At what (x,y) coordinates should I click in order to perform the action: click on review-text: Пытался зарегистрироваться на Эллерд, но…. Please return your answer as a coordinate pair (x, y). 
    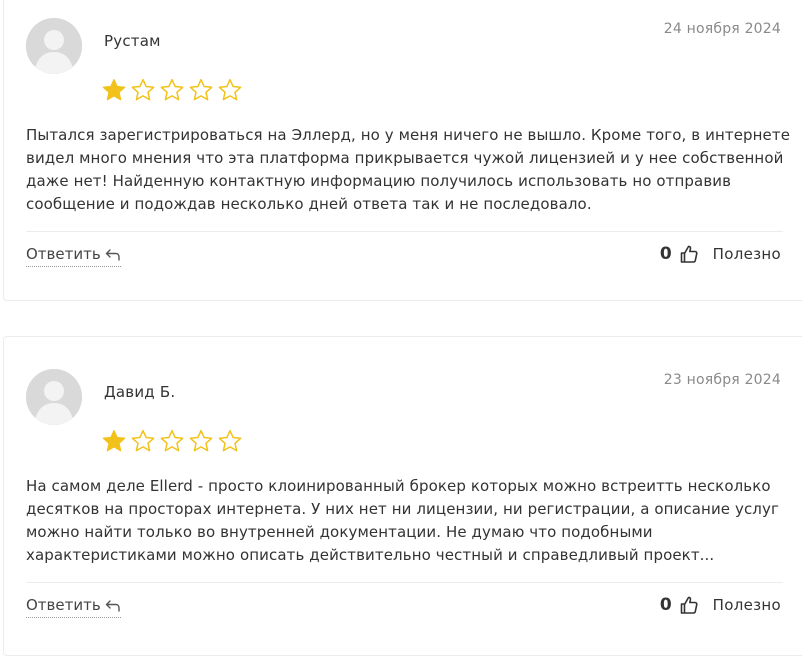
    Looking at the image, I should click on (408, 169).